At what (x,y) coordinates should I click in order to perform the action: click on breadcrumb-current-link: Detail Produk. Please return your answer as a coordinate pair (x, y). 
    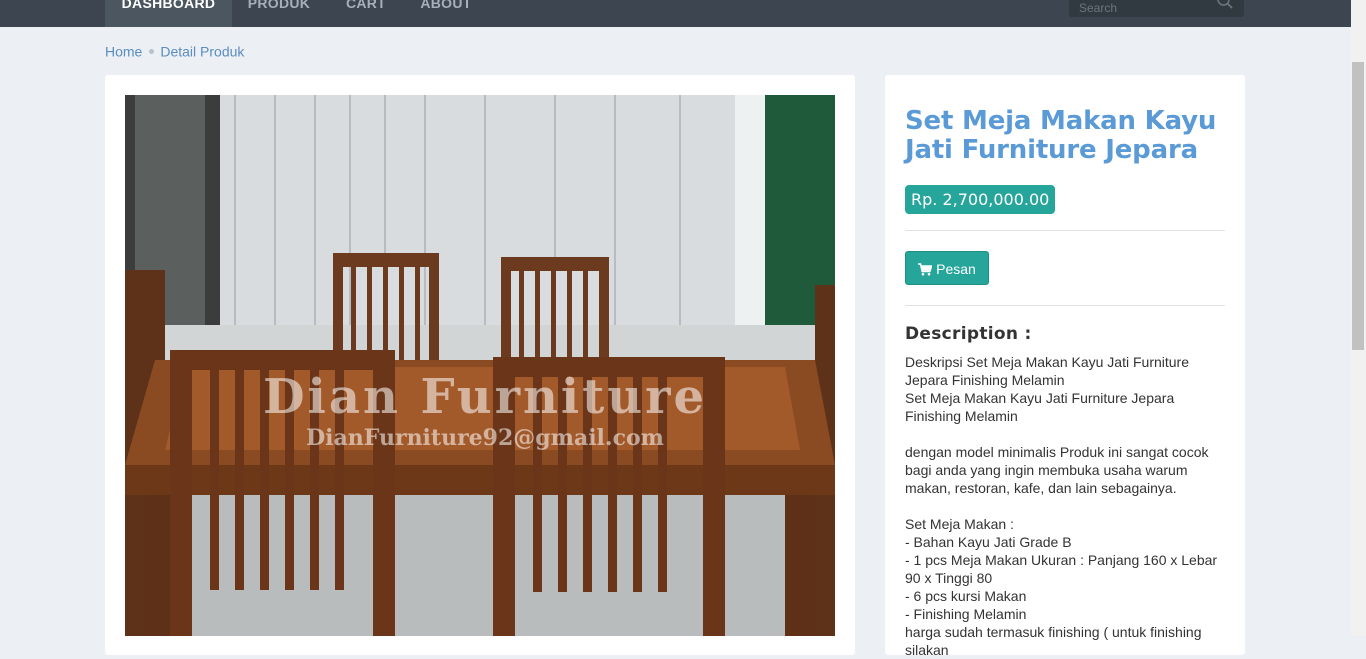
    Looking at the image, I should click on (202, 51).